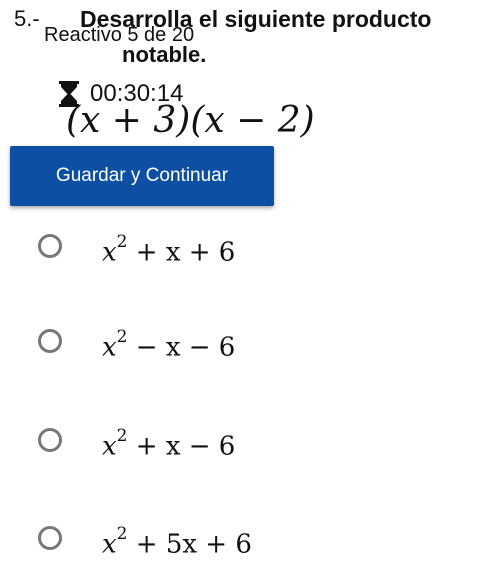 This screenshot has width=504, height=579. What do you see at coordinates (177, 542) in the screenshot?
I see `option-label: x2 + 5x + 6` at bounding box center [177, 542].